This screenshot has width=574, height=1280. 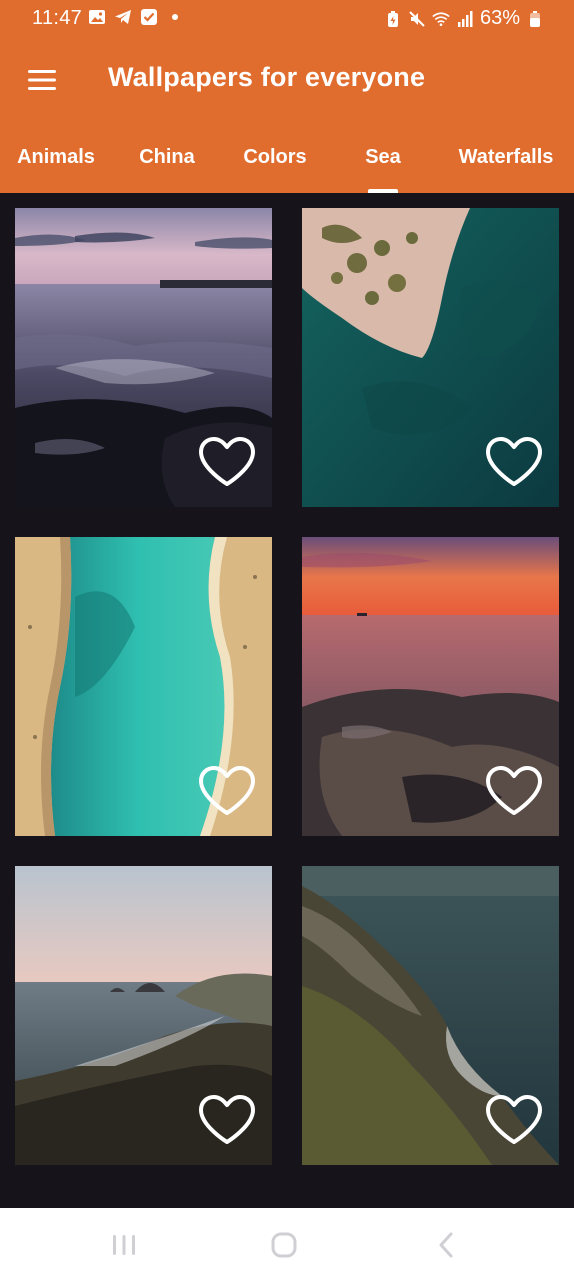 I want to click on check-square-icon, so click(x=149, y=17).